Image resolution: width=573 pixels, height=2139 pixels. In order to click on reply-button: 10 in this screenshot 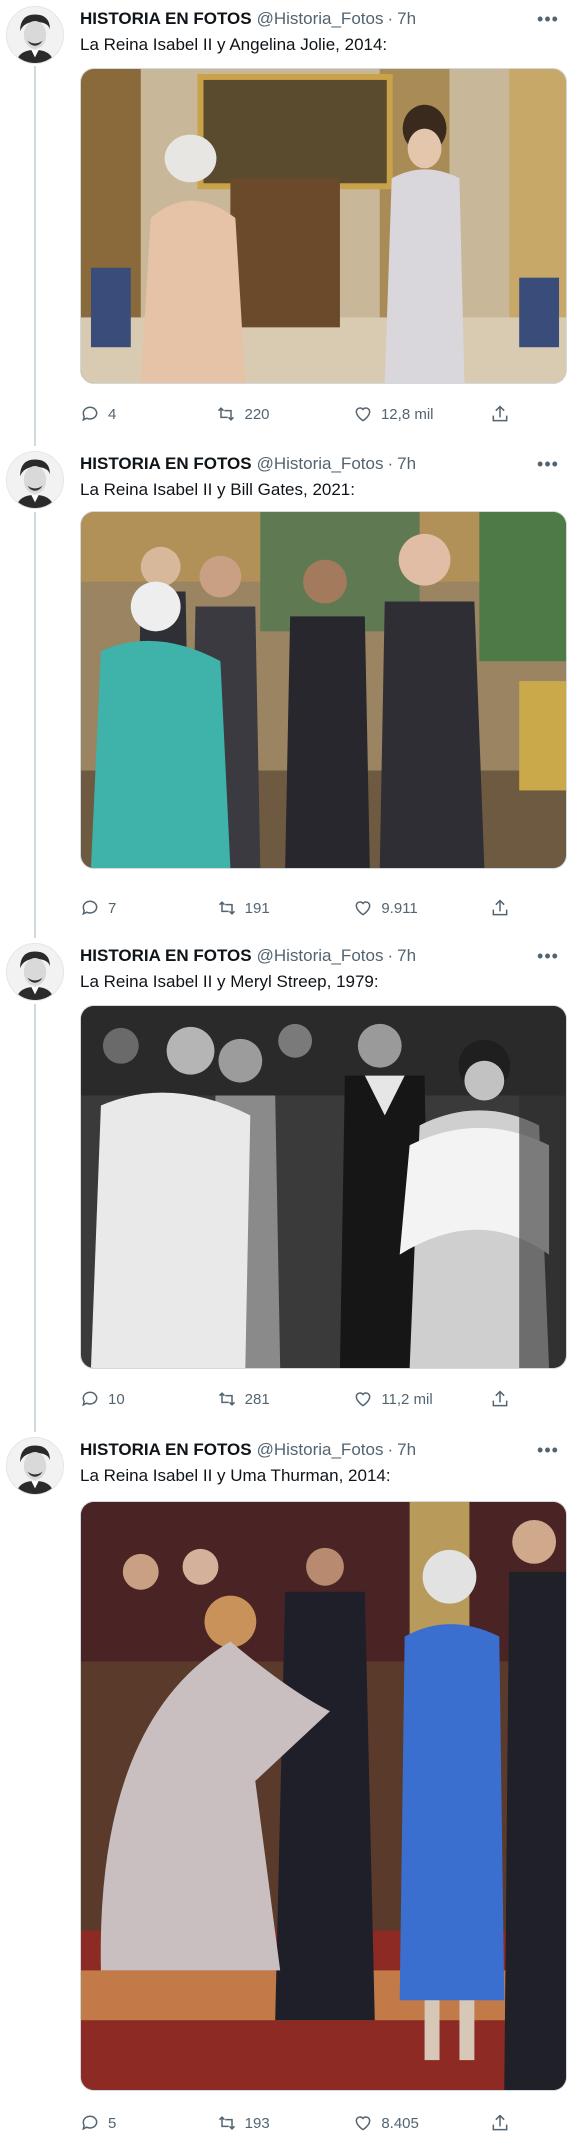, I will do `click(120, 1399)`.